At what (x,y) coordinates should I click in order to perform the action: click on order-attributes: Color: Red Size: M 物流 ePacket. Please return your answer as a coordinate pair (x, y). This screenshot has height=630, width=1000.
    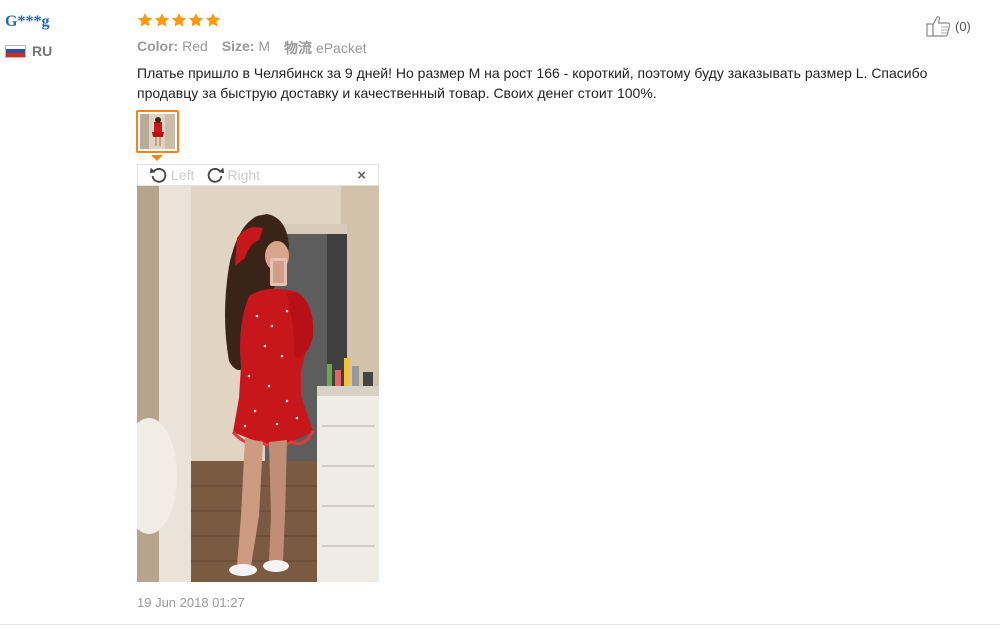
    Looking at the image, I should click on (252, 48).